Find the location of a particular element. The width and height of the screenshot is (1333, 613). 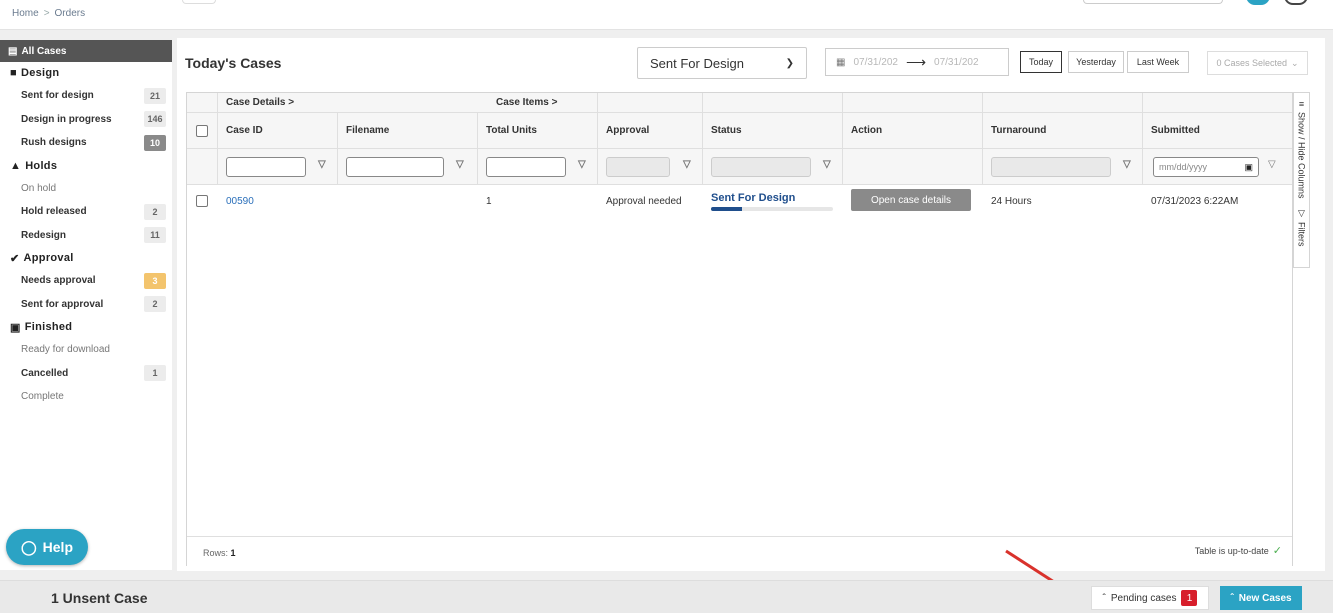

column-header-turnaround: Turnaround is located at coordinates (1063, 130).